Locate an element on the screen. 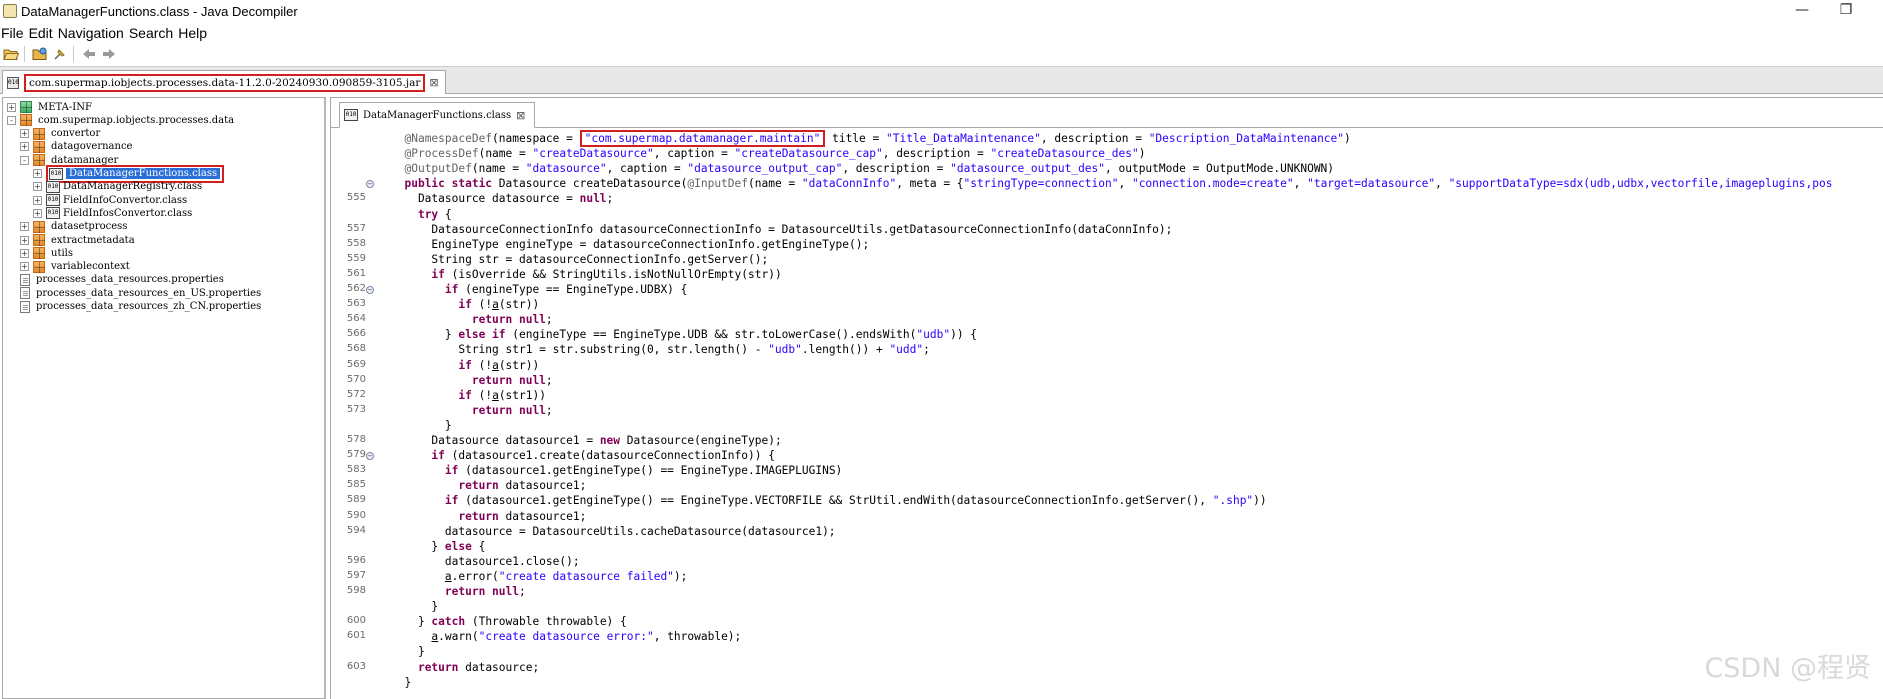 This screenshot has width=1883, height=699. tree-item-label: datasetprocess is located at coordinates (89, 227).